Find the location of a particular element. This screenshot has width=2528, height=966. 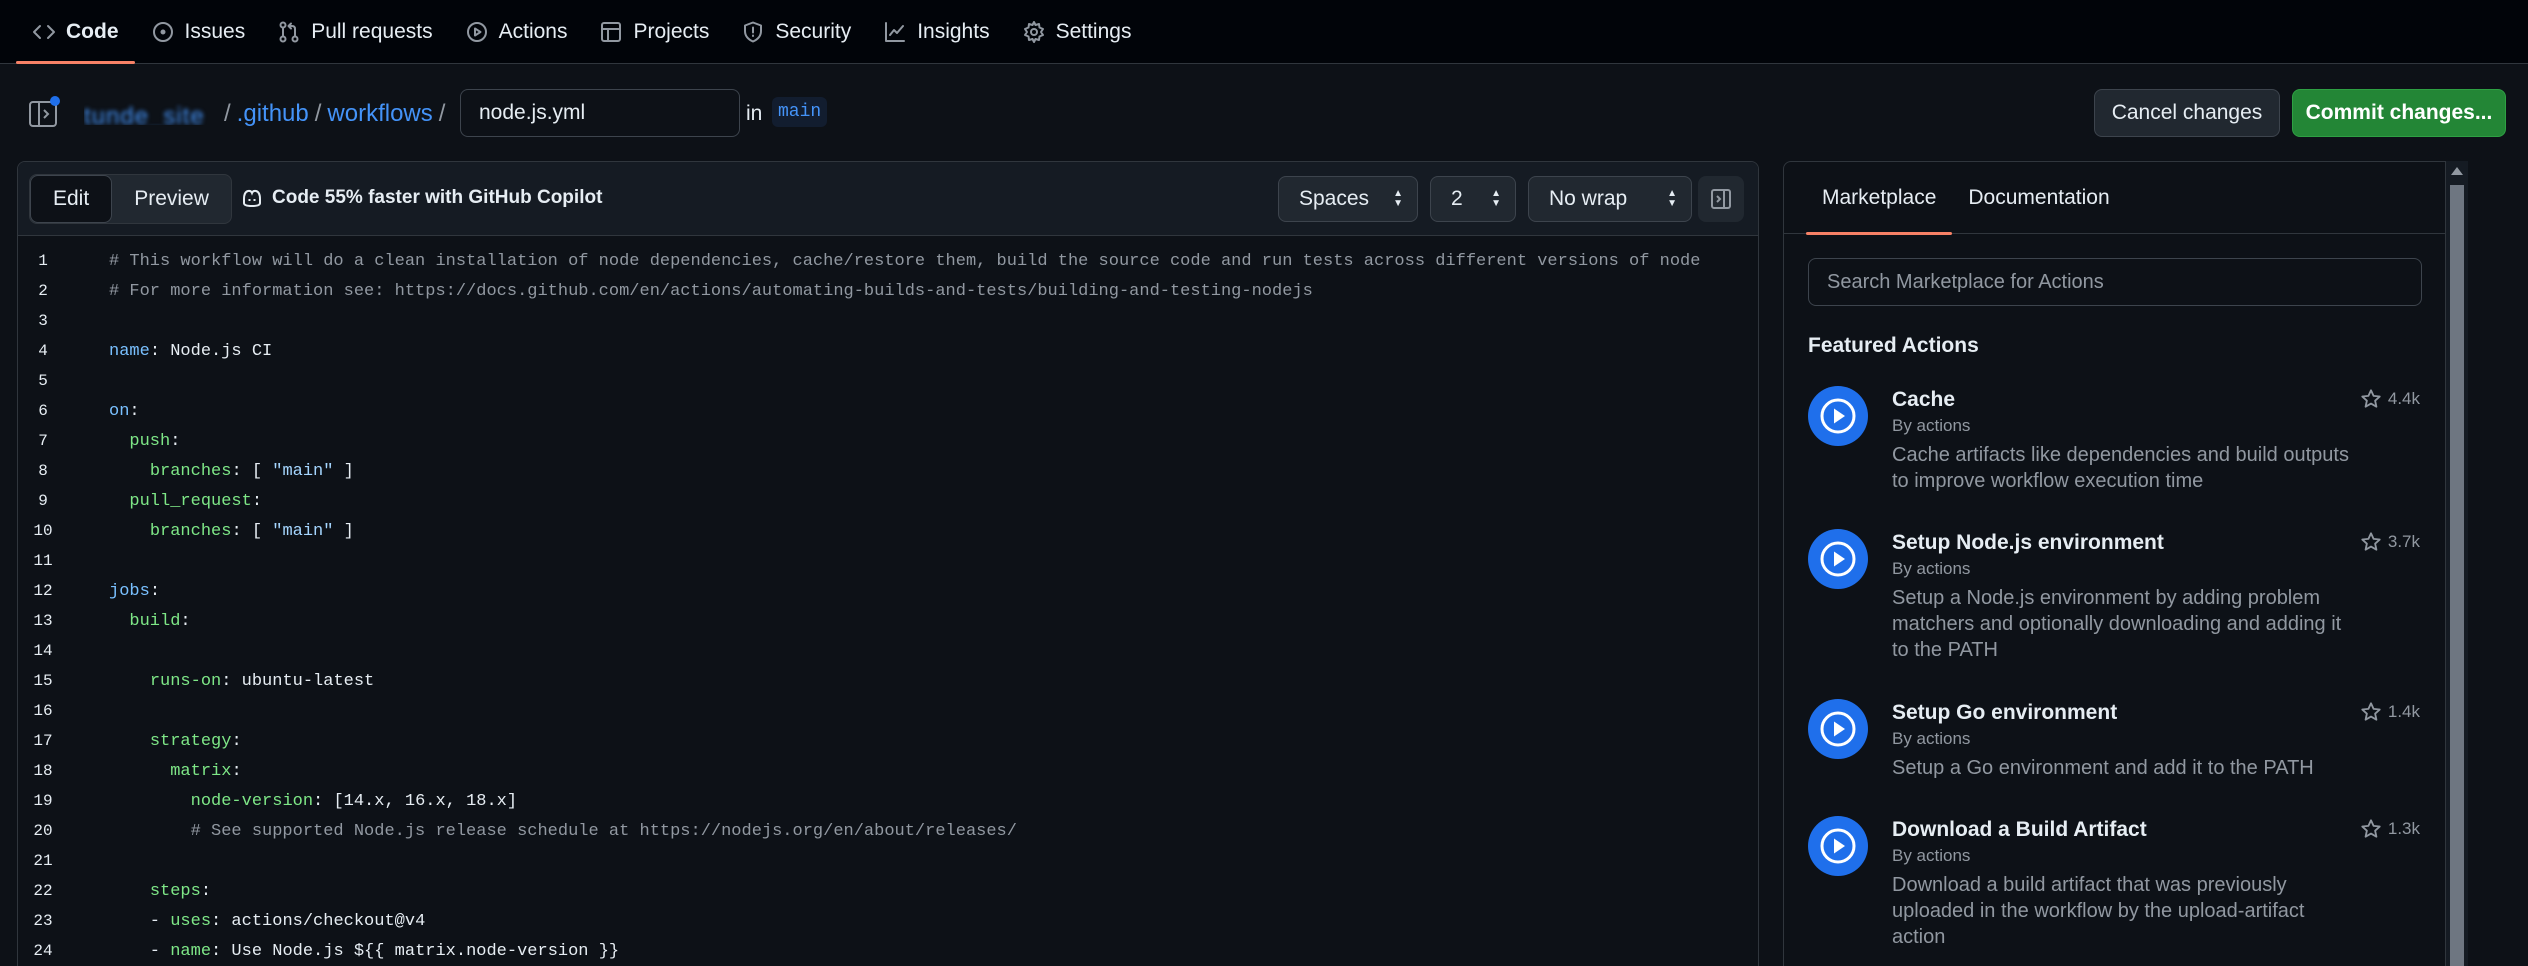

preview-tab: Preview is located at coordinates (171, 199).